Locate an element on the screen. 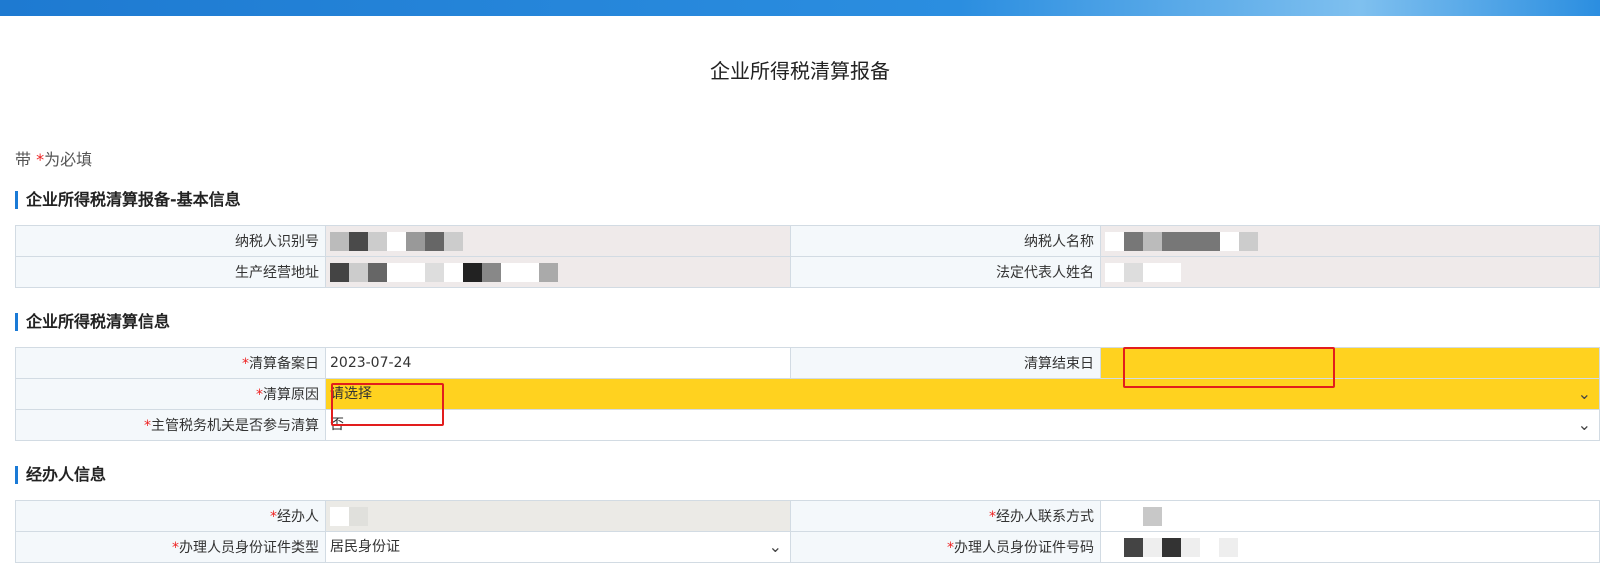  required-note: 带 *为必填 is located at coordinates (53, 158).